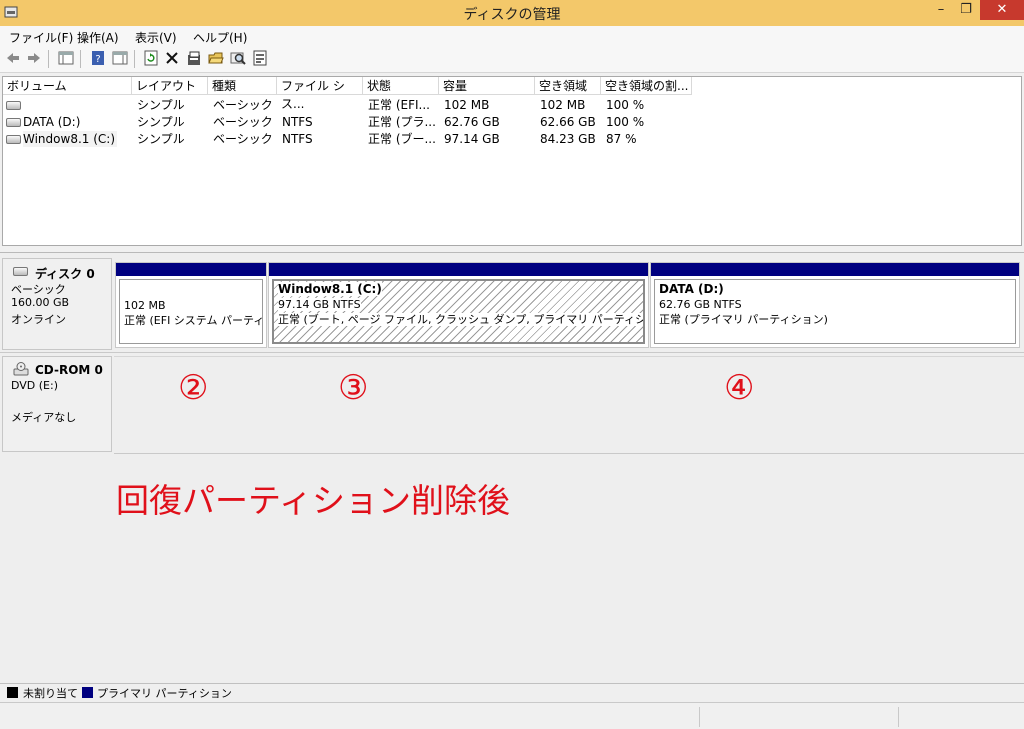 This screenshot has width=1024, height=729. What do you see at coordinates (65, 274) in the screenshot?
I see `disk-name: ディスク 0` at bounding box center [65, 274].